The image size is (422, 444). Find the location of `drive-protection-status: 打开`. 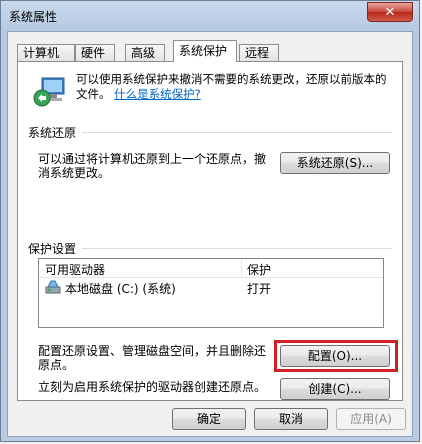

drive-protection-status: 打开 is located at coordinates (259, 289).